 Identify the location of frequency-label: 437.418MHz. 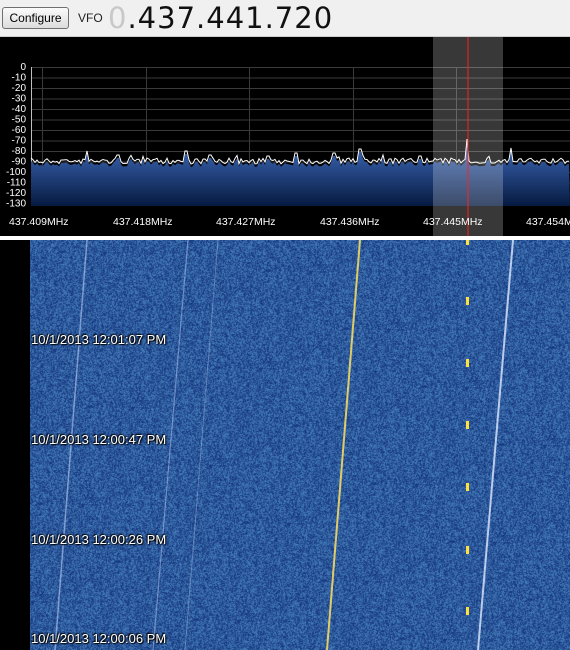
(143, 222).